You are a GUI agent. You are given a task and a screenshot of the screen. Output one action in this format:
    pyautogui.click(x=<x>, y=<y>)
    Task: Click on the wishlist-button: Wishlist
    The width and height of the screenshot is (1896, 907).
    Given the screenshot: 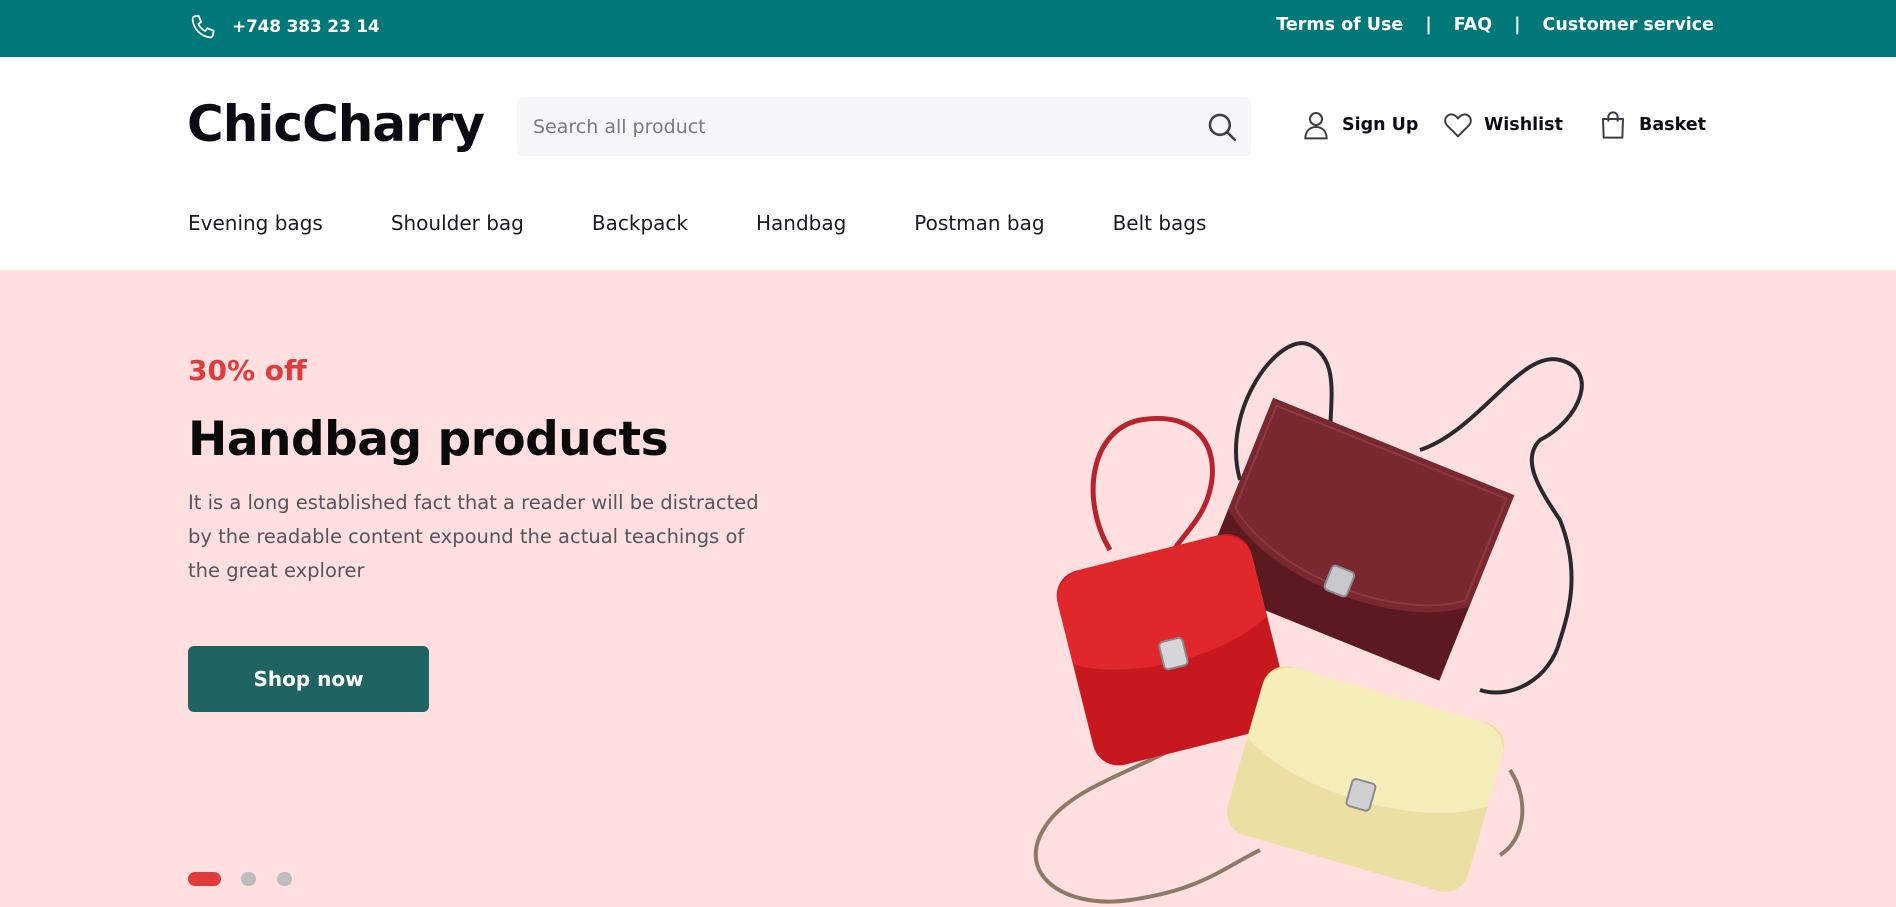 What is the action you would take?
    pyautogui.click(x=1502, y=125)
    